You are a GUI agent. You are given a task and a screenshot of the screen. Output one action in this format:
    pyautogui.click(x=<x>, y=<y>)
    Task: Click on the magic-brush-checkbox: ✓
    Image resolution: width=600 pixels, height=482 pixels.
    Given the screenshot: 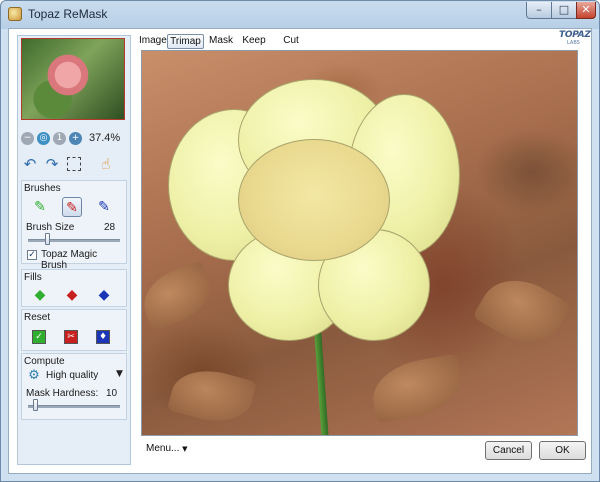 What is the action you would take?
    pyautogui.click(x=32, y=255)
    